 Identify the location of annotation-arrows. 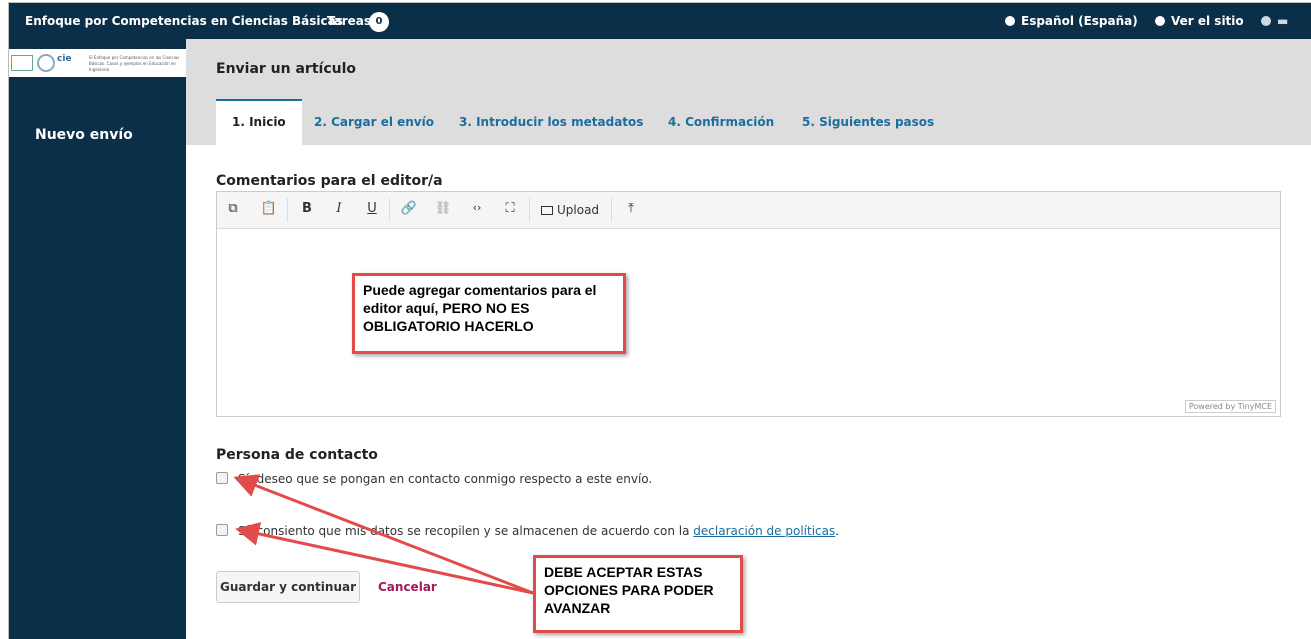
(383, 534).